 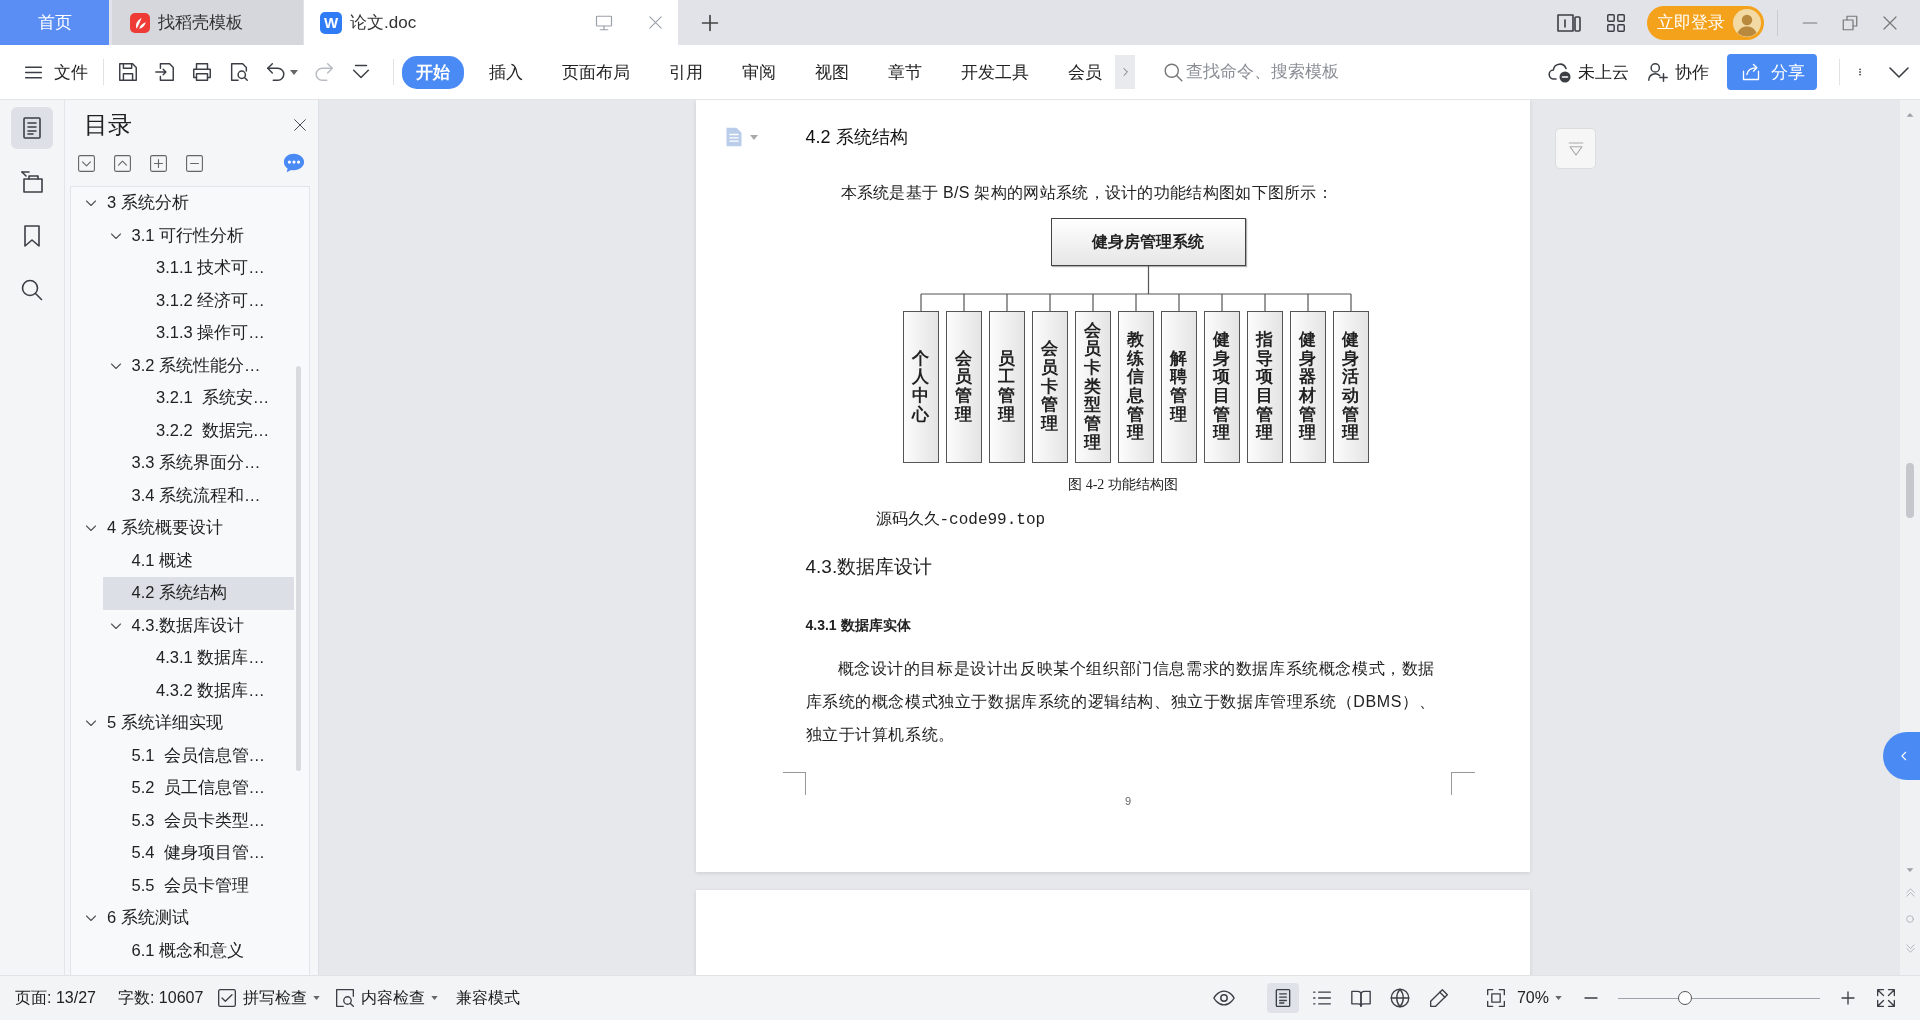 I want to click on outline-item: 5.5 会员卡管理, so click(x=198, y=885).